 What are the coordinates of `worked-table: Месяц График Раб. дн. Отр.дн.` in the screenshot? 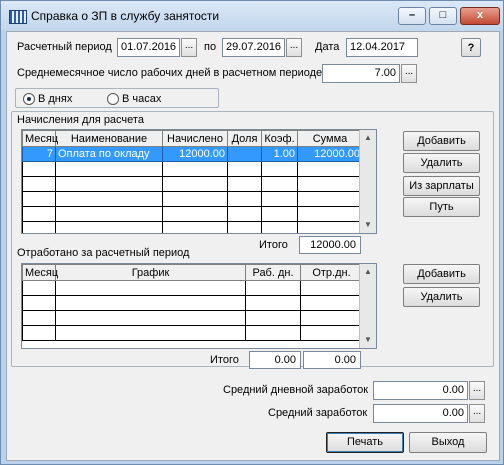 It's located at (192, 302).